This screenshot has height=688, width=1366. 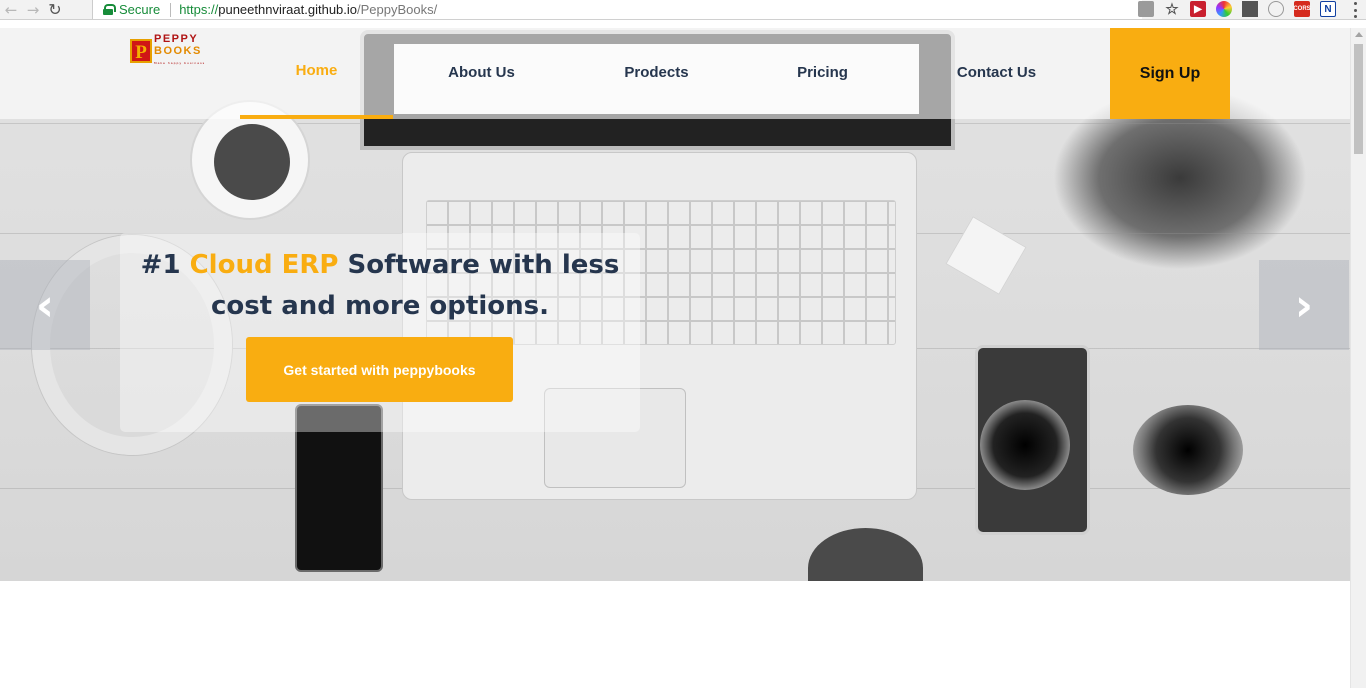 What do you see at coordinates (380, 306) in the screenshot?
I see `headline-line-2: cost and more options.` at bounding box center [380, 306].